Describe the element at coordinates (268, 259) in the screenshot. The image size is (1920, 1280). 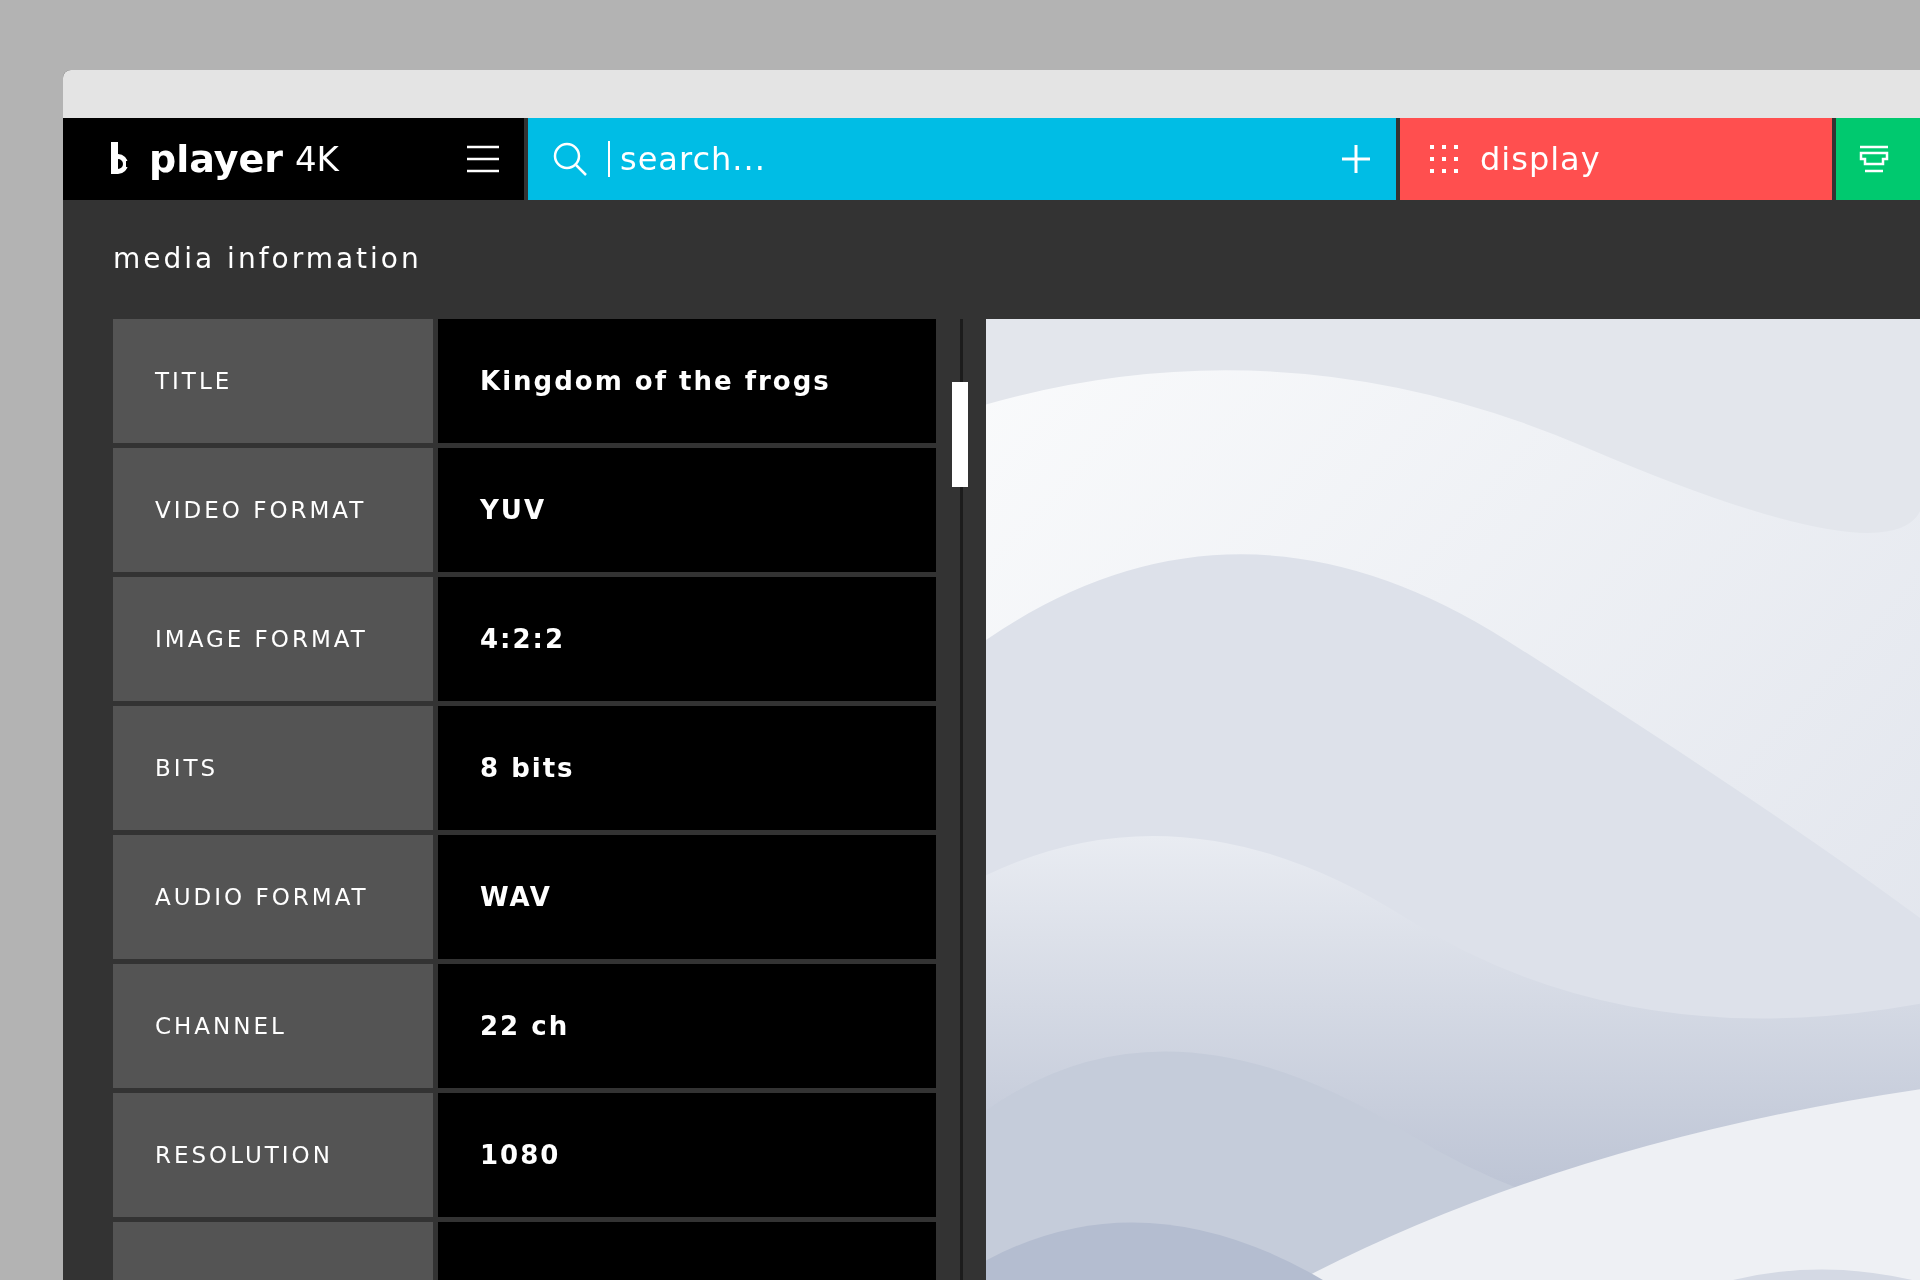
I see `panel-title: media information` at that location.